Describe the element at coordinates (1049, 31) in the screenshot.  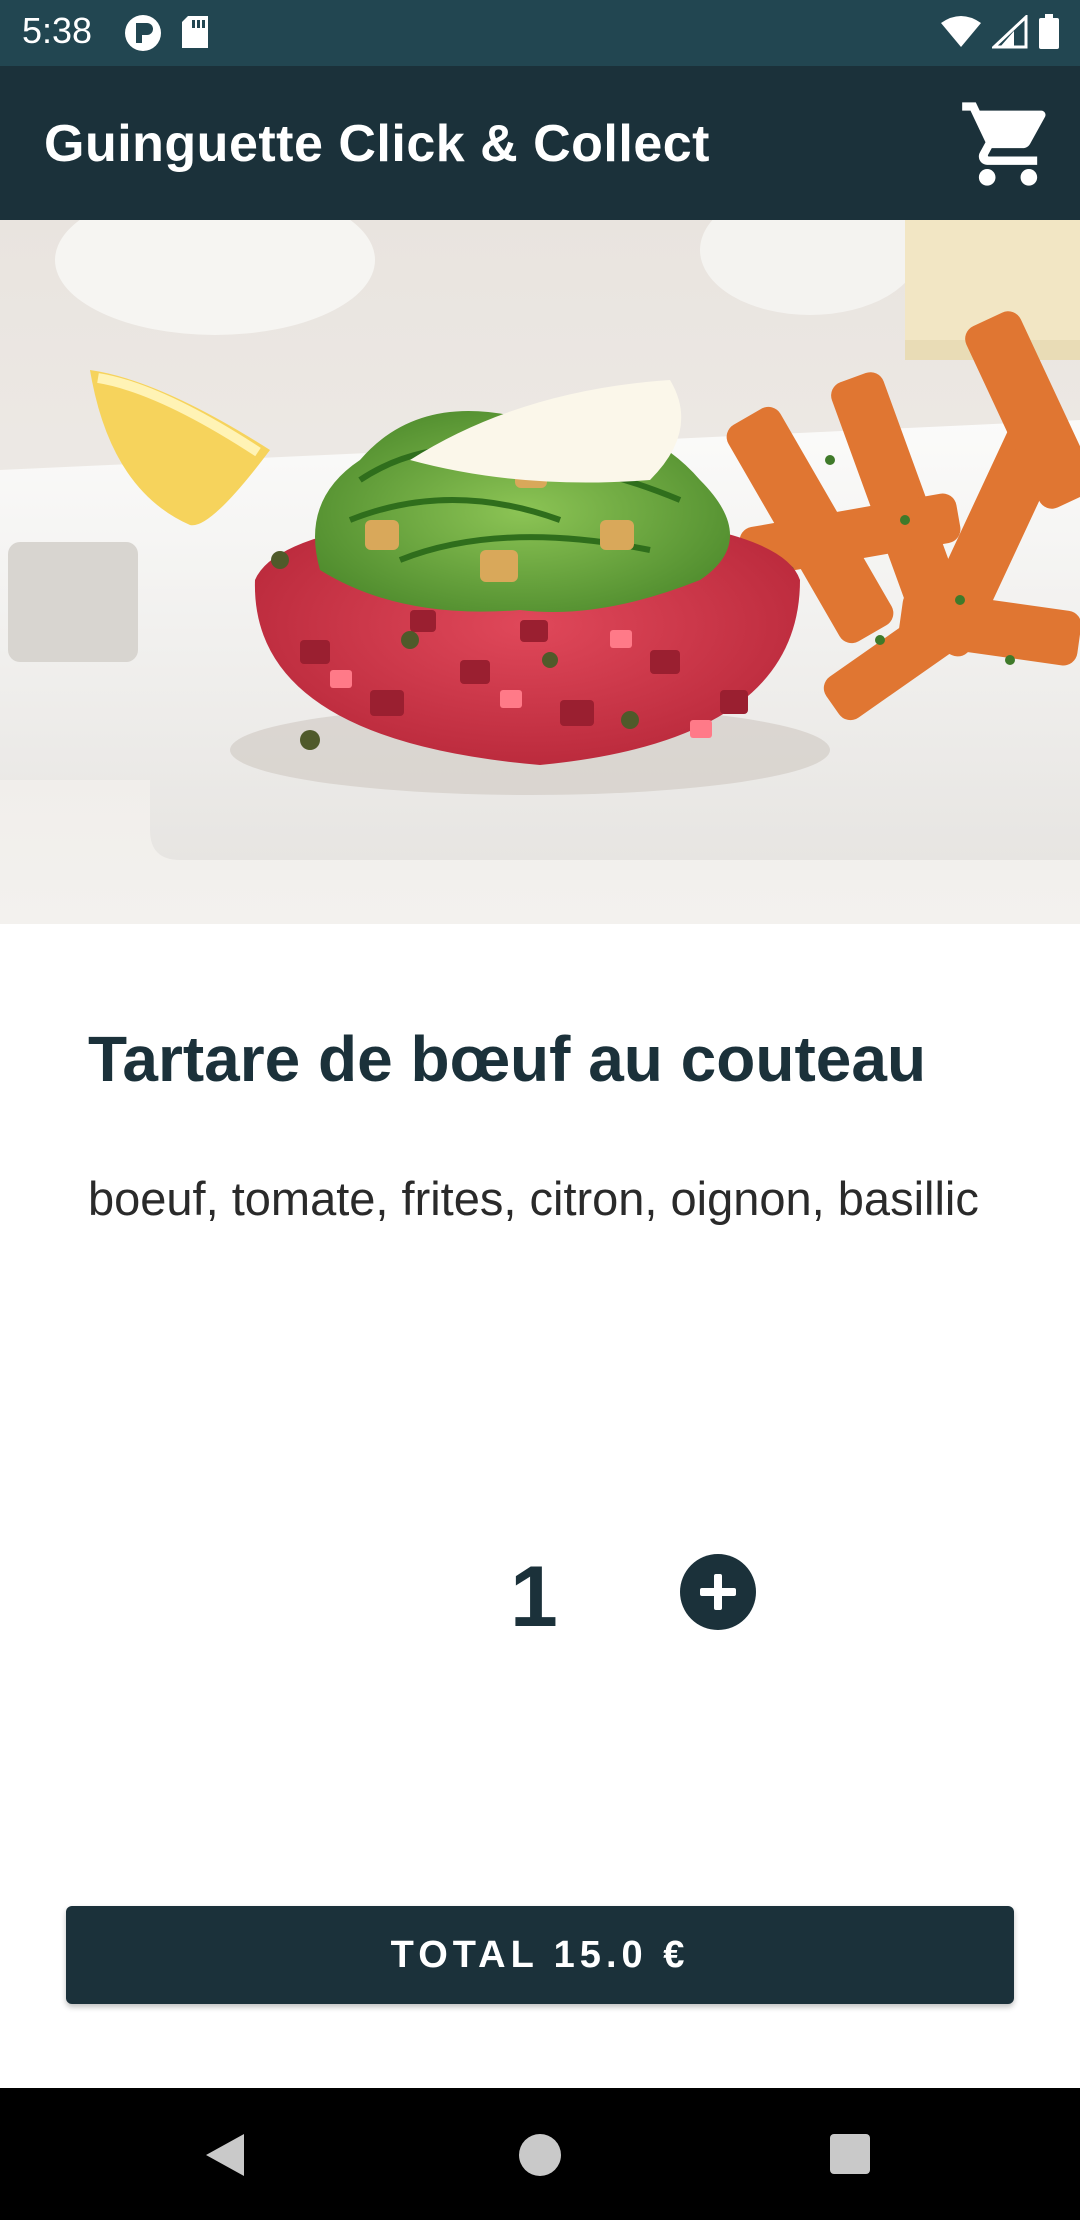
I see `battery-icon` at that location.